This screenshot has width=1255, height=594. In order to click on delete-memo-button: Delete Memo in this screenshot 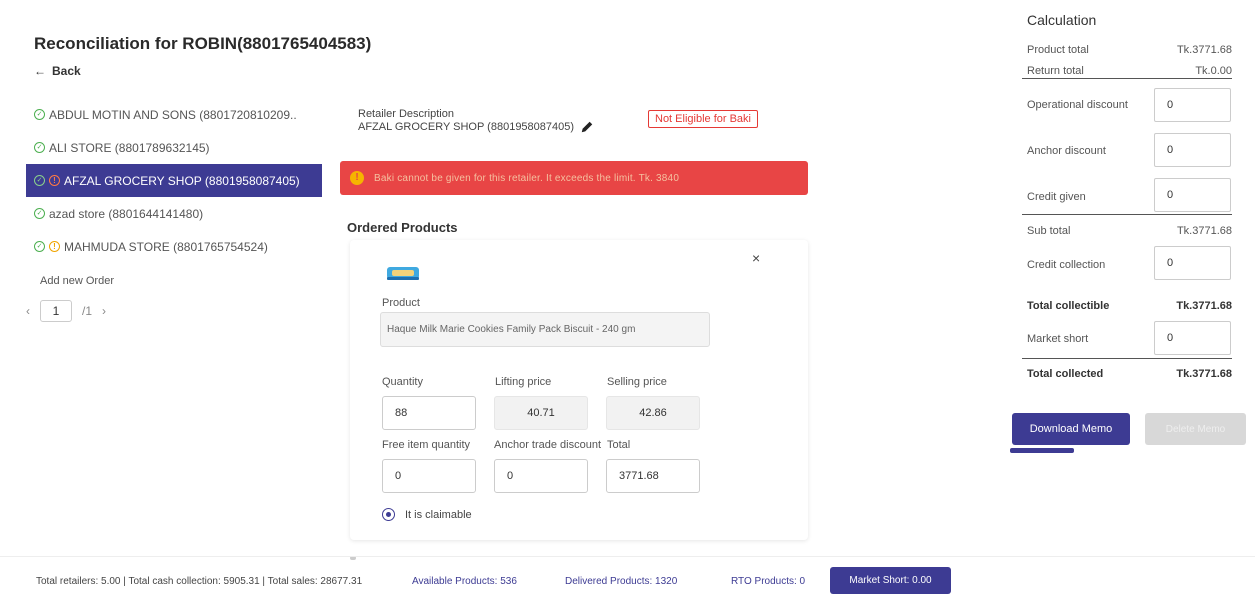, I will do `click(1195, 429)`.